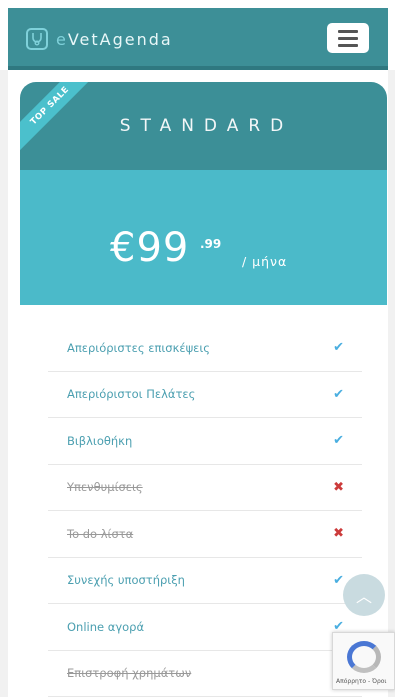  Describe the element at coordinates (361, 681) in the screenshot. I see `recaptcha-terms-link: Απόρρητο - Όροι` at that location.